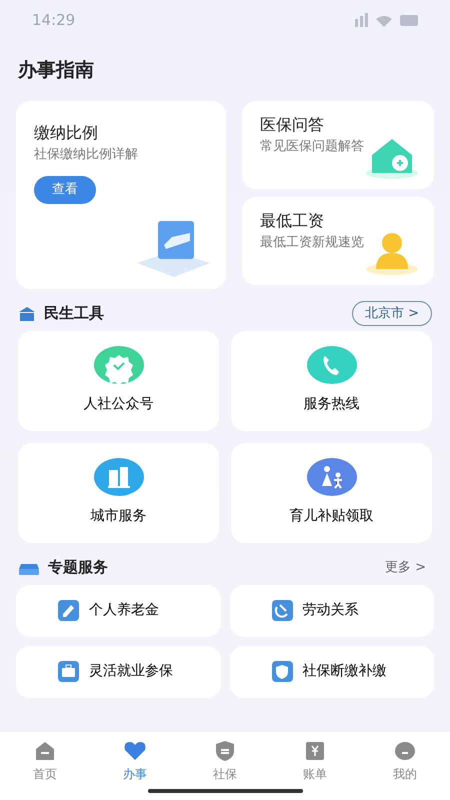  What do you see at coordinates (124, 610) in the screenshot?
I see `topic-label: 个人养老金` at bounding box center [124, 610].